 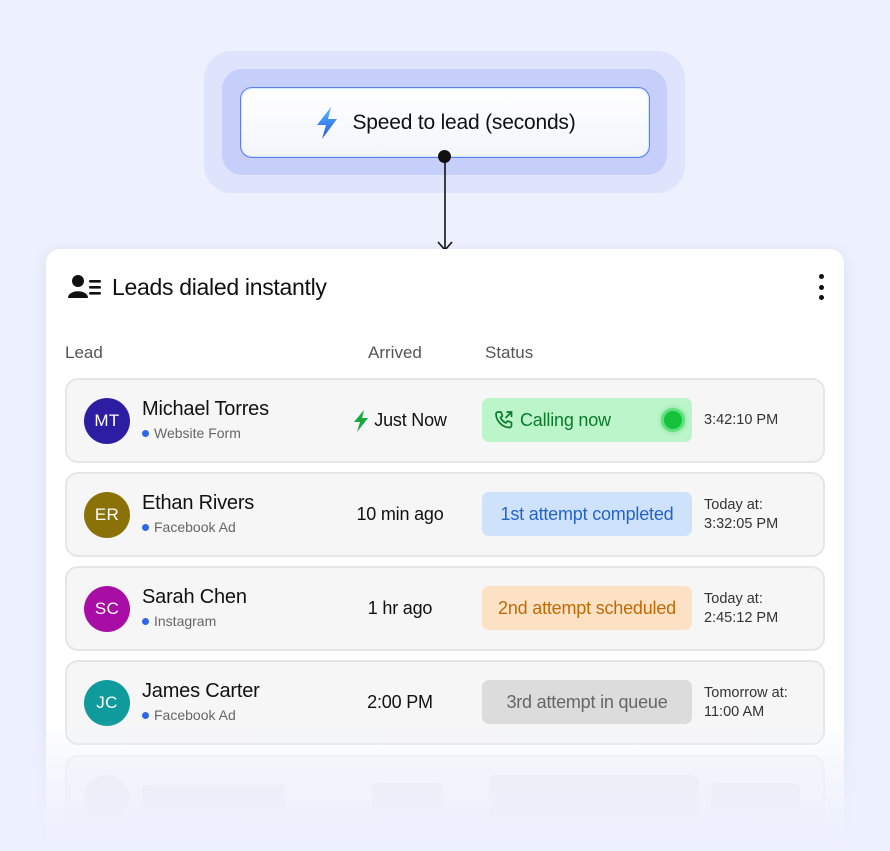 I want to click on arrived-time: Just Now, so click(x=400, y=420).